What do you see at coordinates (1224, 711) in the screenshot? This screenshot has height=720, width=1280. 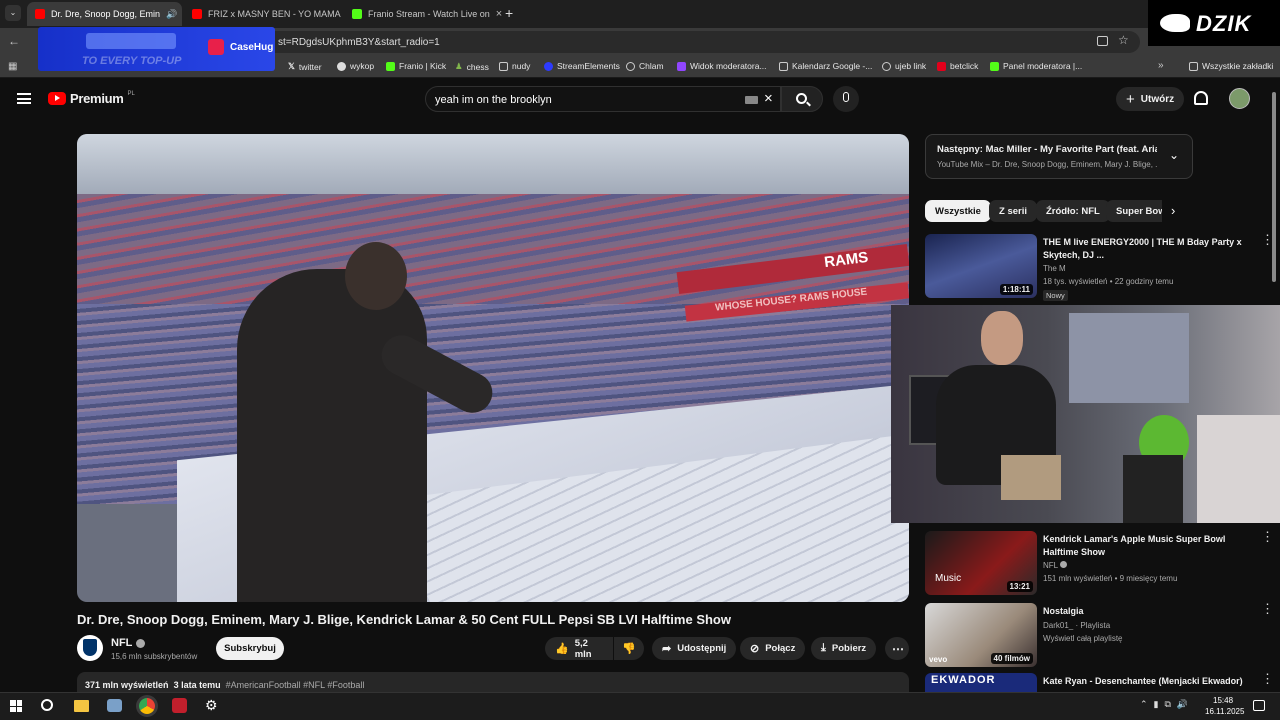 I see `clock-date: 16.11.2025` at bounding box center [1224, 711].